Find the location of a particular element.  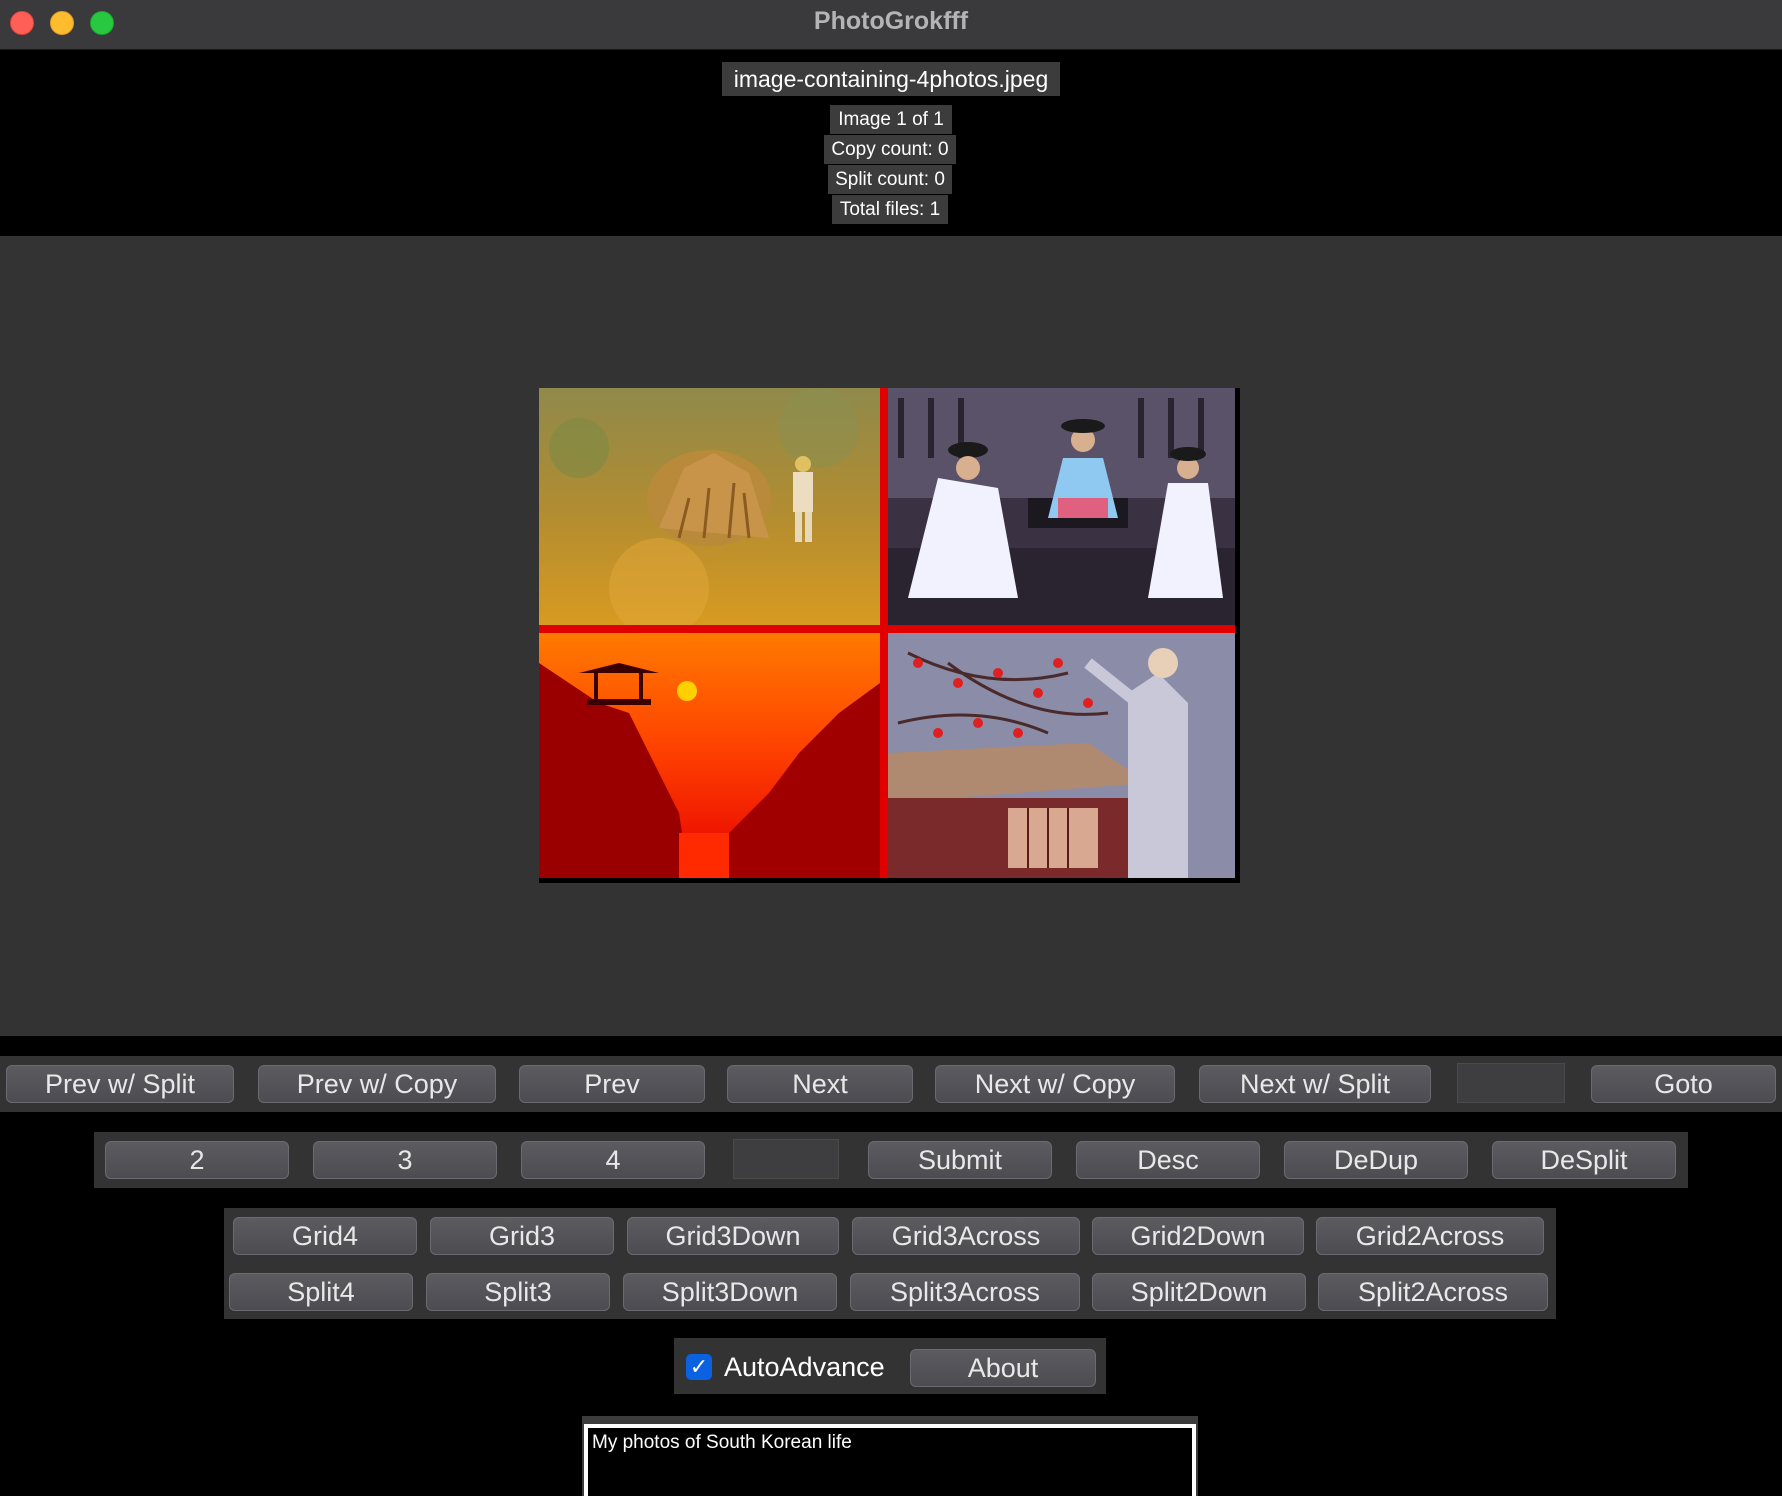

auto-advance-label: AutoAdvance is located at coordinates (804, 1367).